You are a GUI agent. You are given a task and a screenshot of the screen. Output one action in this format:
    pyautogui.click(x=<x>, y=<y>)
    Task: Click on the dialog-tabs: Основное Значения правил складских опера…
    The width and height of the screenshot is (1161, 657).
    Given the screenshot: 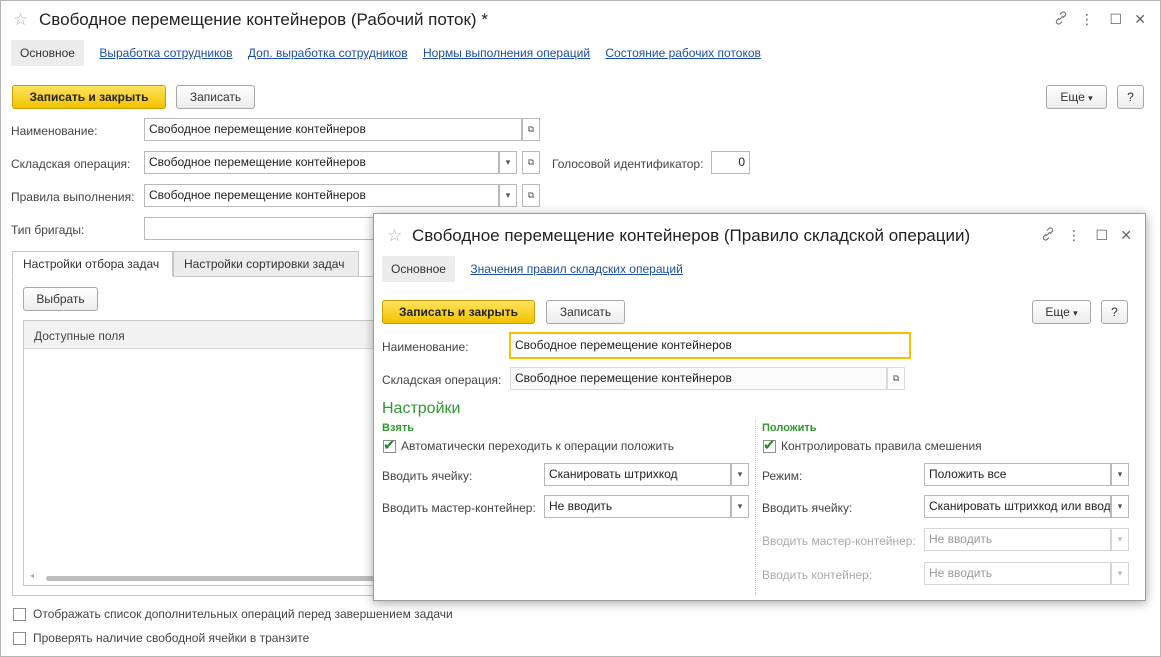 What is the action you would take?
    pyautogui.click(x=532, y=269)
    